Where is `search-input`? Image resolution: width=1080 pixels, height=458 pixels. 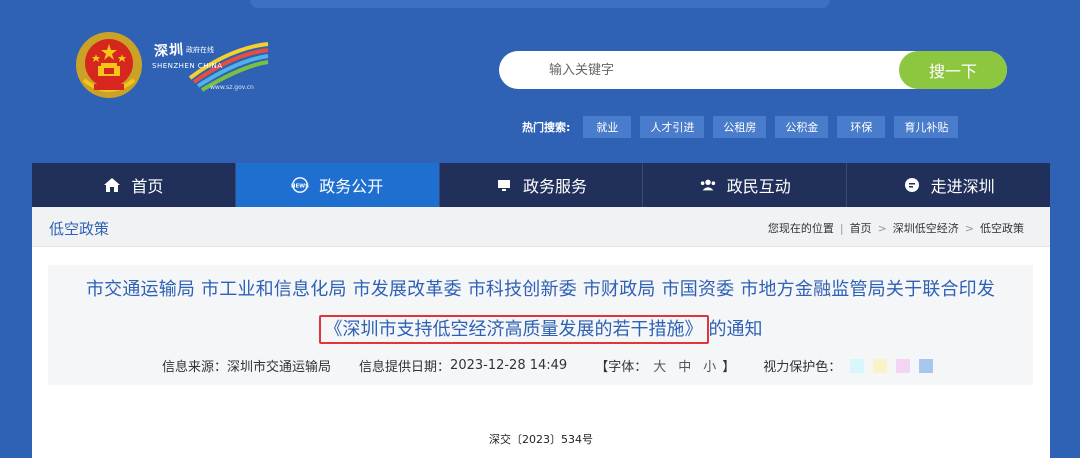 search-input is located at coordinates (709, 70).